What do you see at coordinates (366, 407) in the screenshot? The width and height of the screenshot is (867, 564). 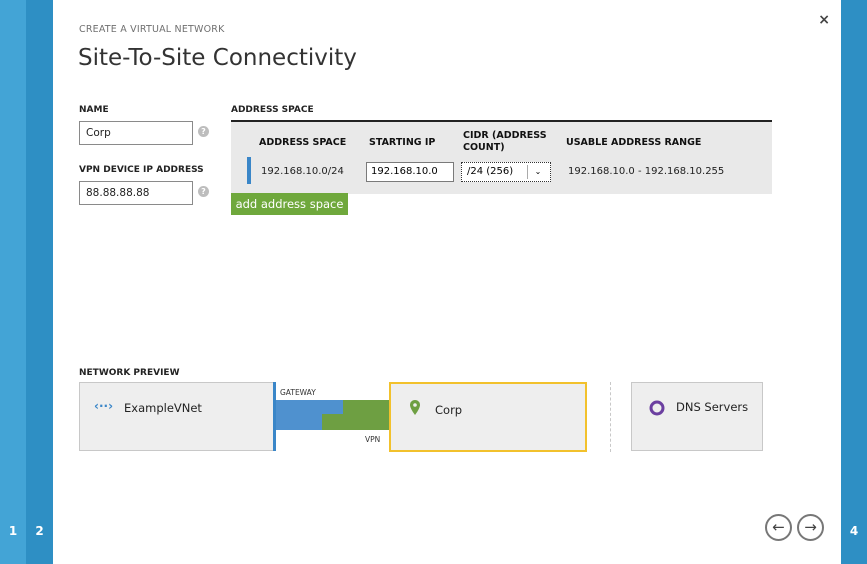 I see `vpn-link-green-top` at bounding box center [366, 407].